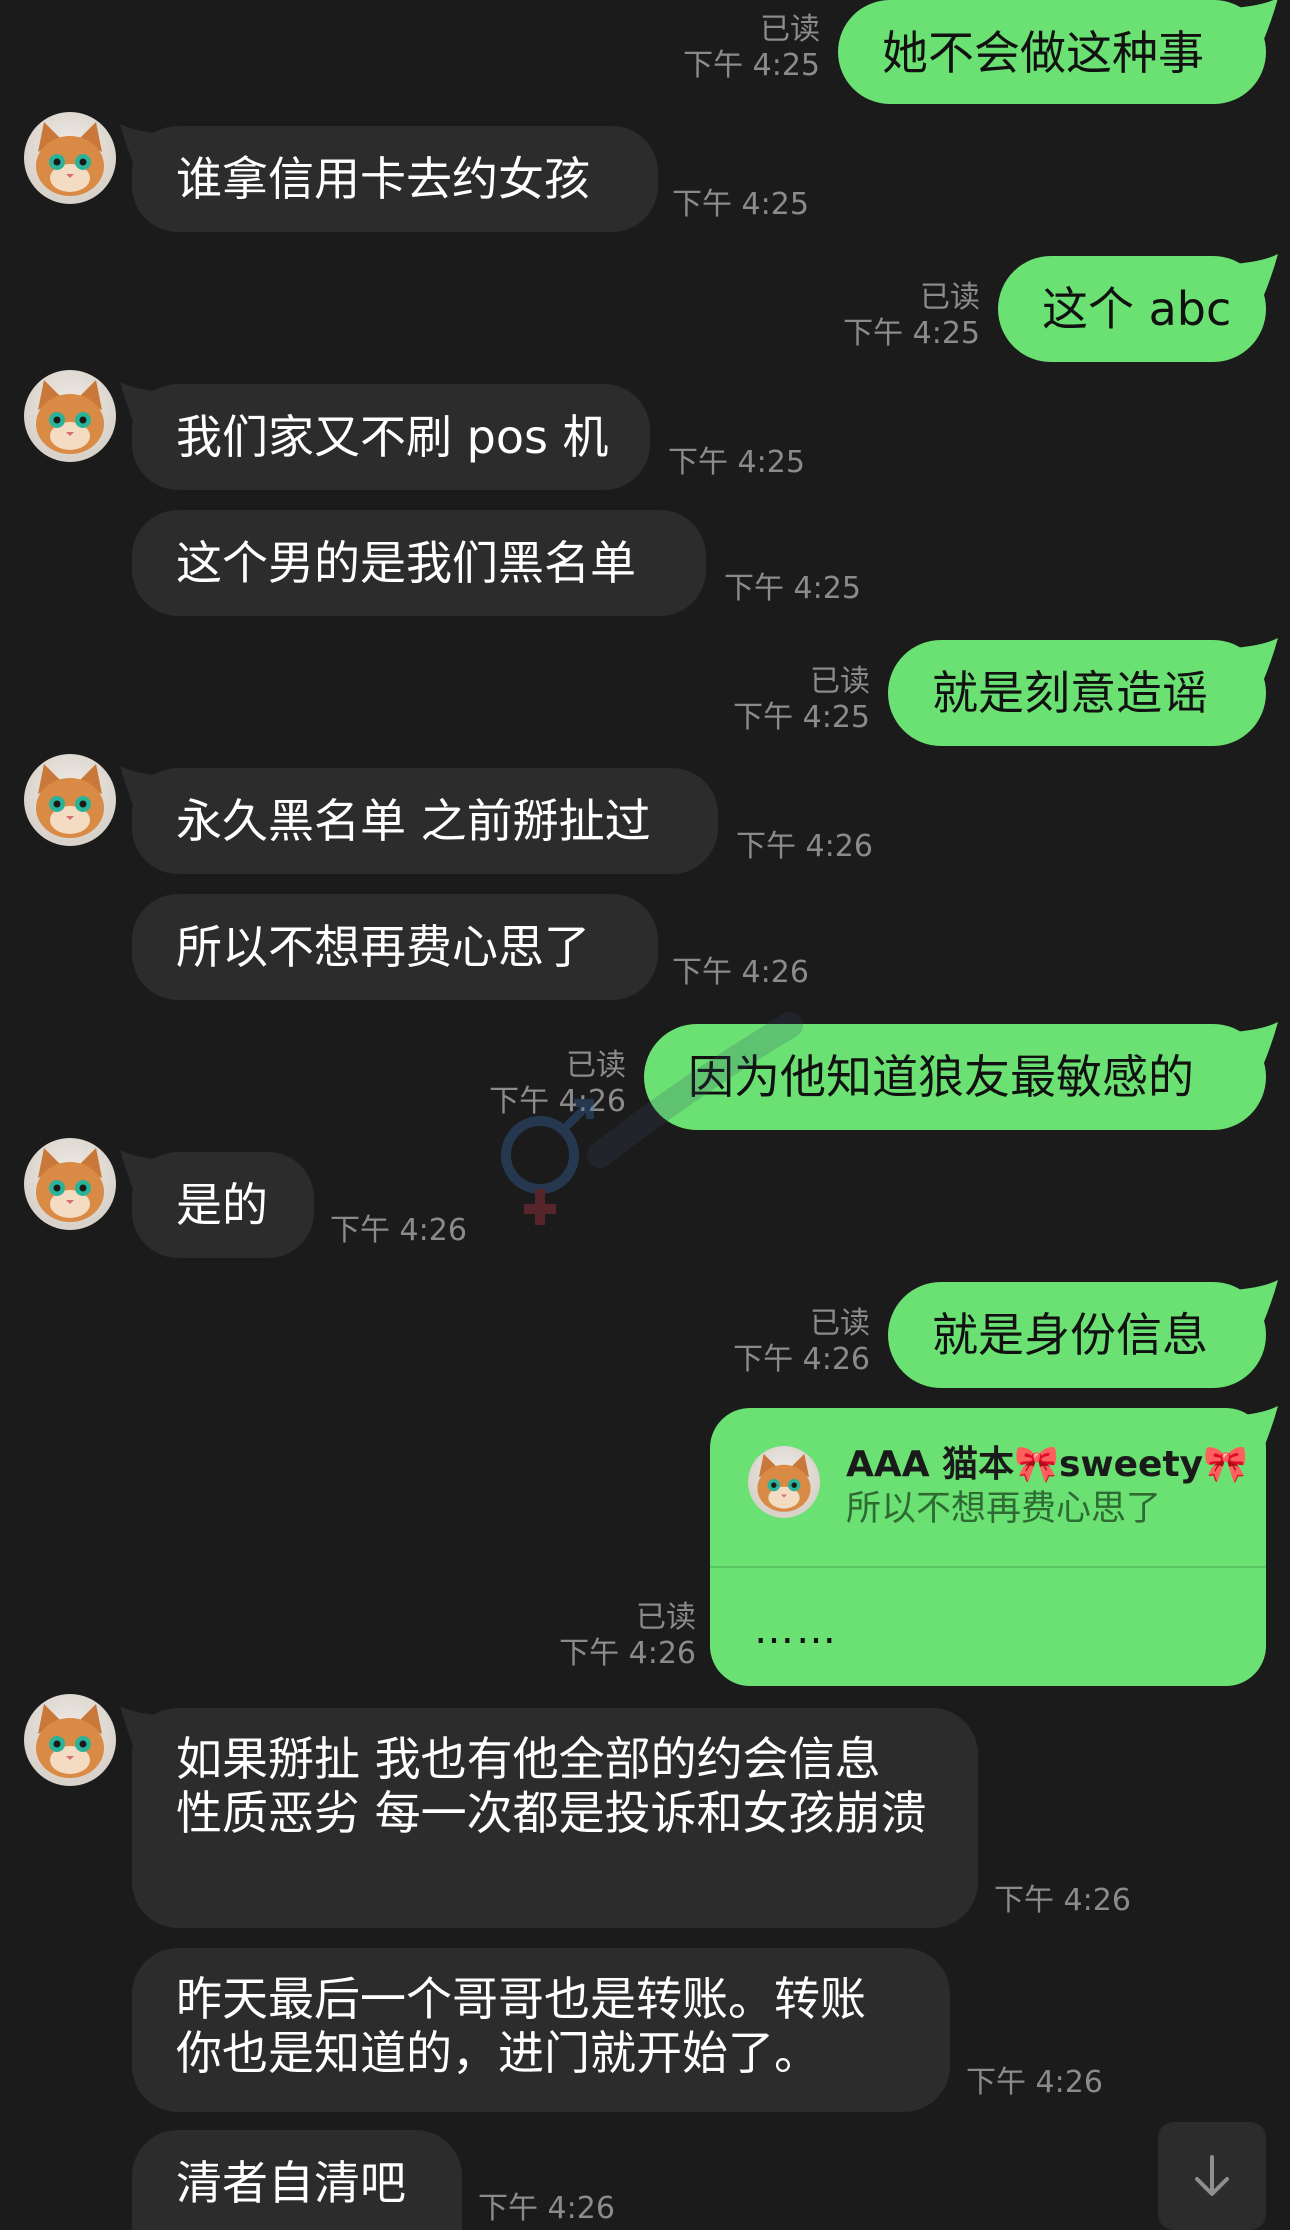  I want to click on outgoing-message-bubble: 就是身份信息, so click(1083, 1334).